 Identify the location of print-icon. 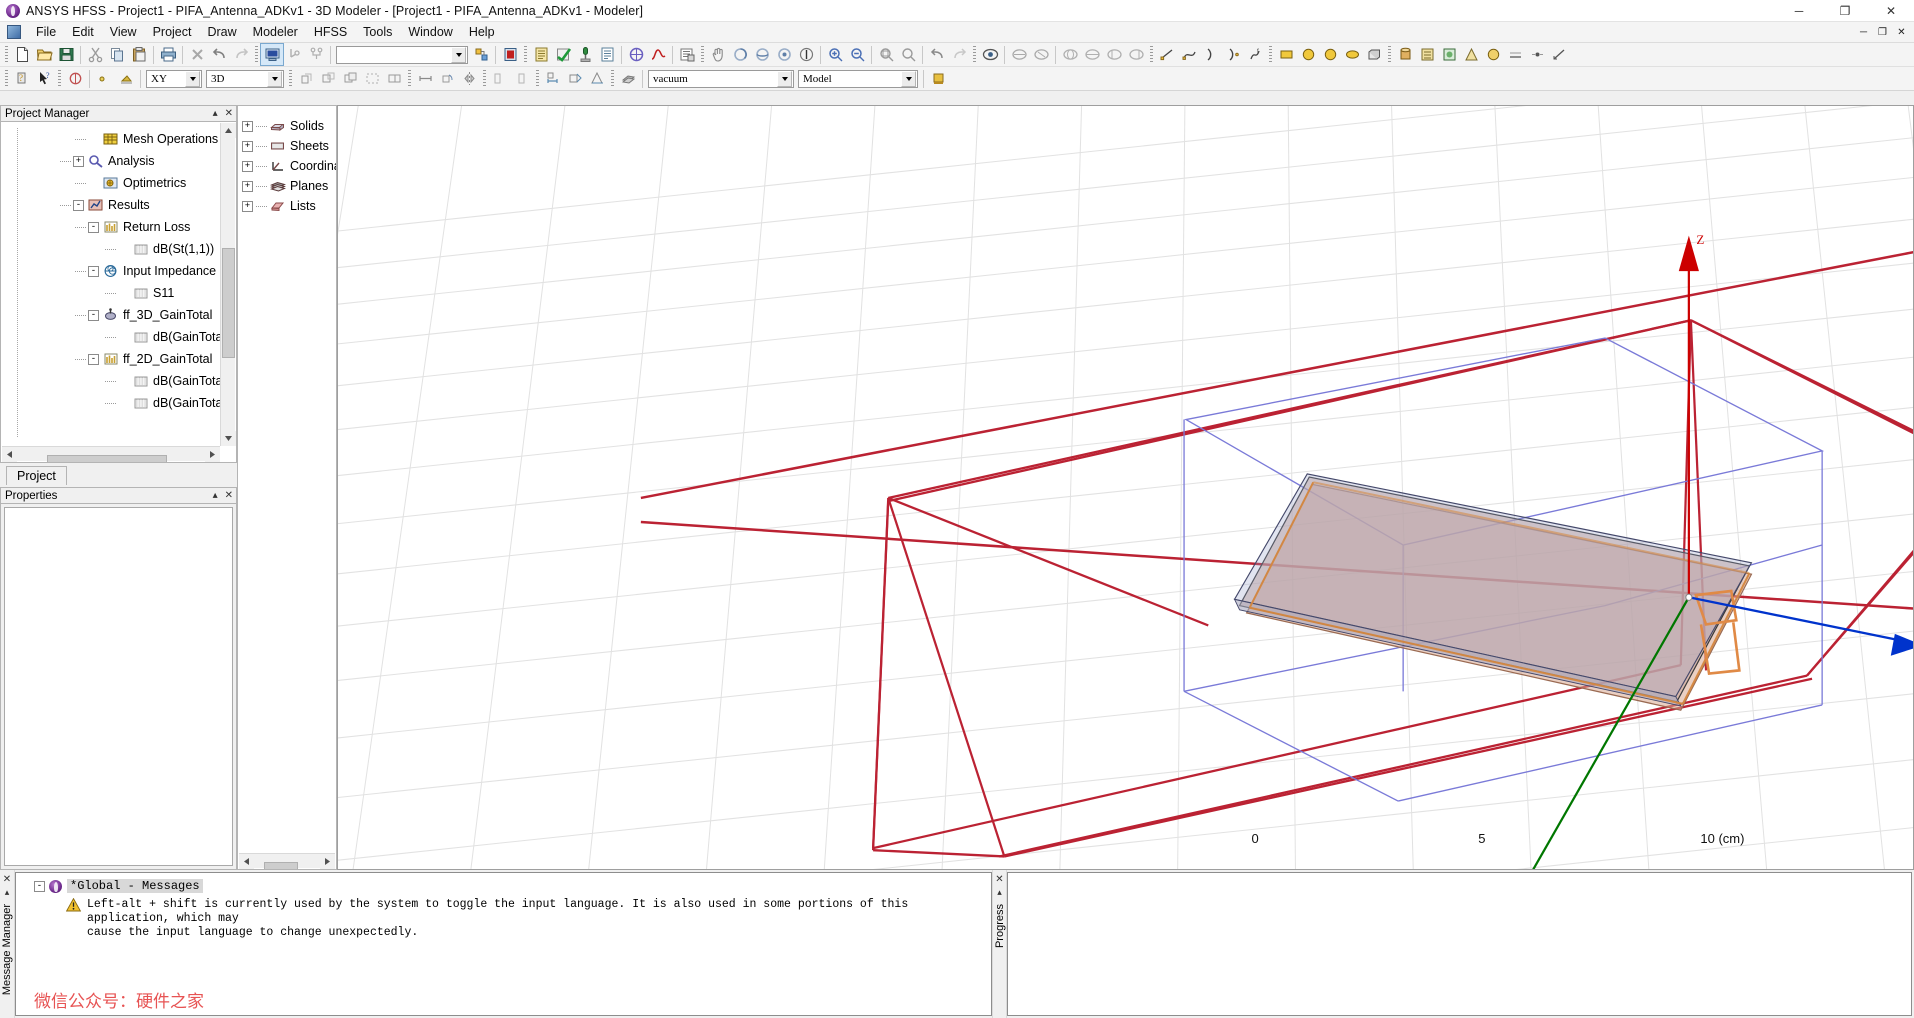
(168, 54).